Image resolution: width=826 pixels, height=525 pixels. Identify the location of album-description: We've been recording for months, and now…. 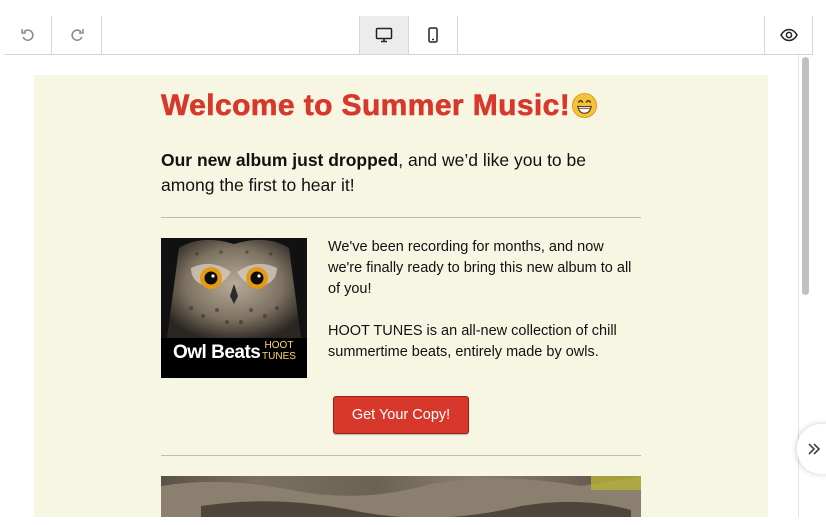
(483, 310).